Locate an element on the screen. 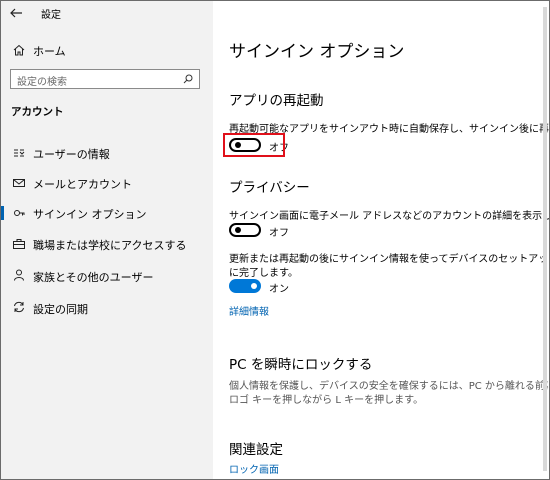 The height and width of the screenshot is (480, 550). lock-description-line2: ロゴ キーを押しながら L キーを押します。 is located at coordinates (326, 400).